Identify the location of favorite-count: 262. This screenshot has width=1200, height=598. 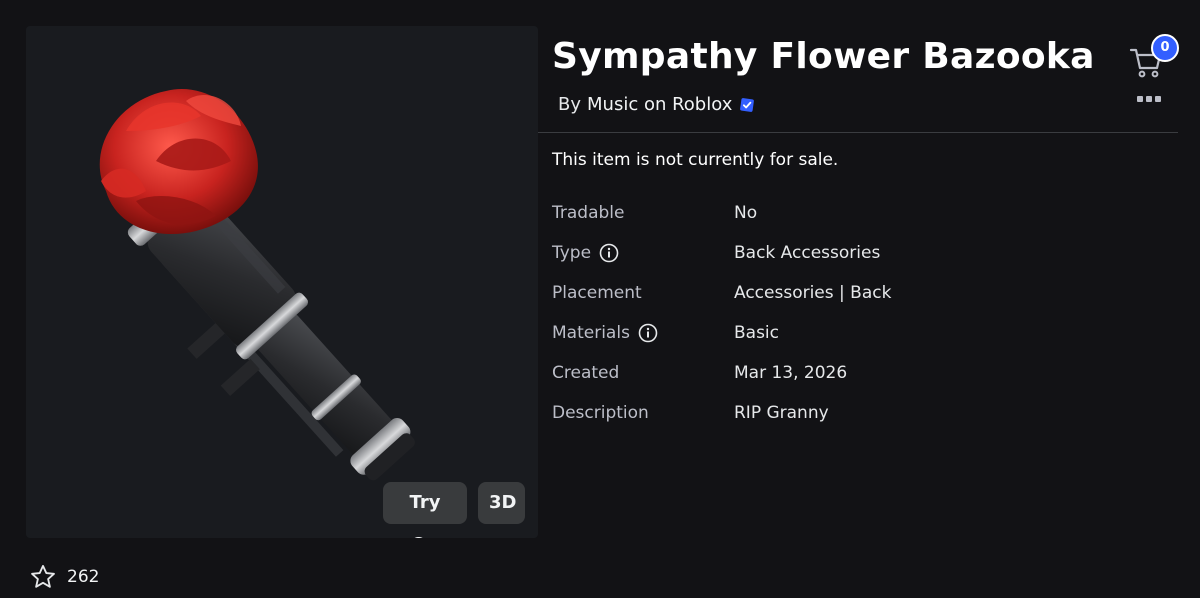
(83, 577).